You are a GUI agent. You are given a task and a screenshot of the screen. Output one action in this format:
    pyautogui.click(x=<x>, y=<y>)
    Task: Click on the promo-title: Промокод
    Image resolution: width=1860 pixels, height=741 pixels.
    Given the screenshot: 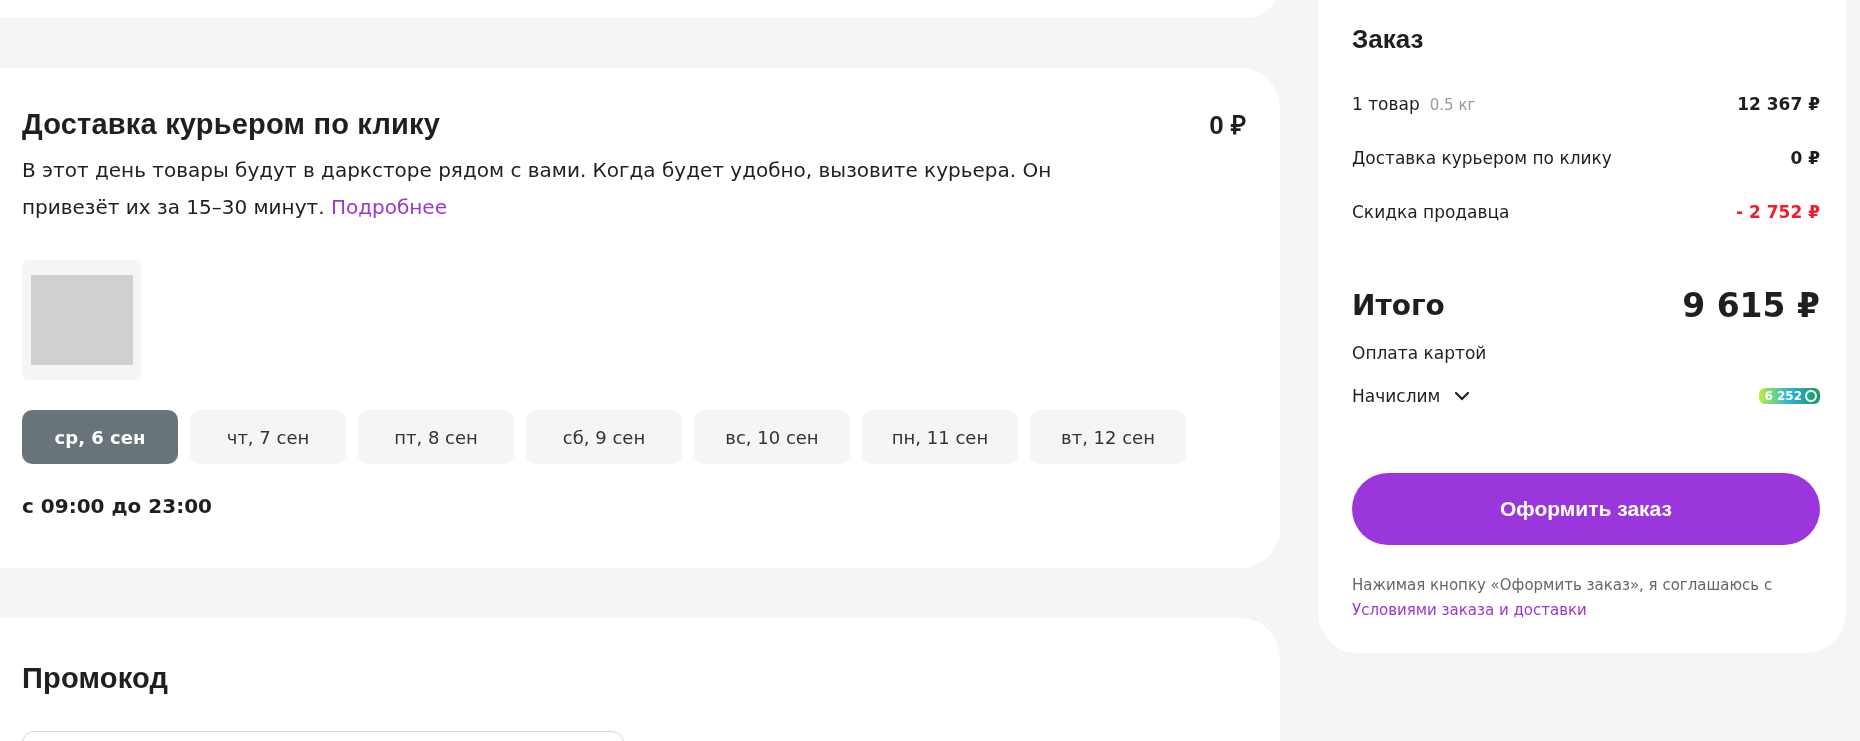 What is the action you would take?
    pyautogui.click(x=96, y=678)
    